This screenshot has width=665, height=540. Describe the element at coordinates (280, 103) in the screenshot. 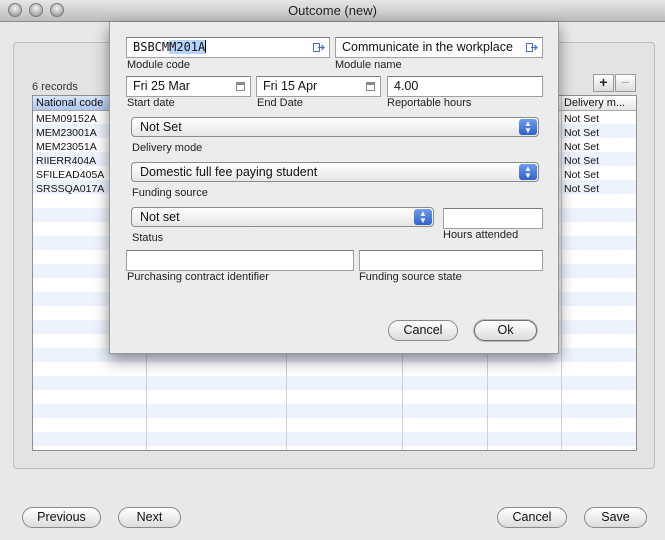

I see `end-date-label: End Date` at that location.